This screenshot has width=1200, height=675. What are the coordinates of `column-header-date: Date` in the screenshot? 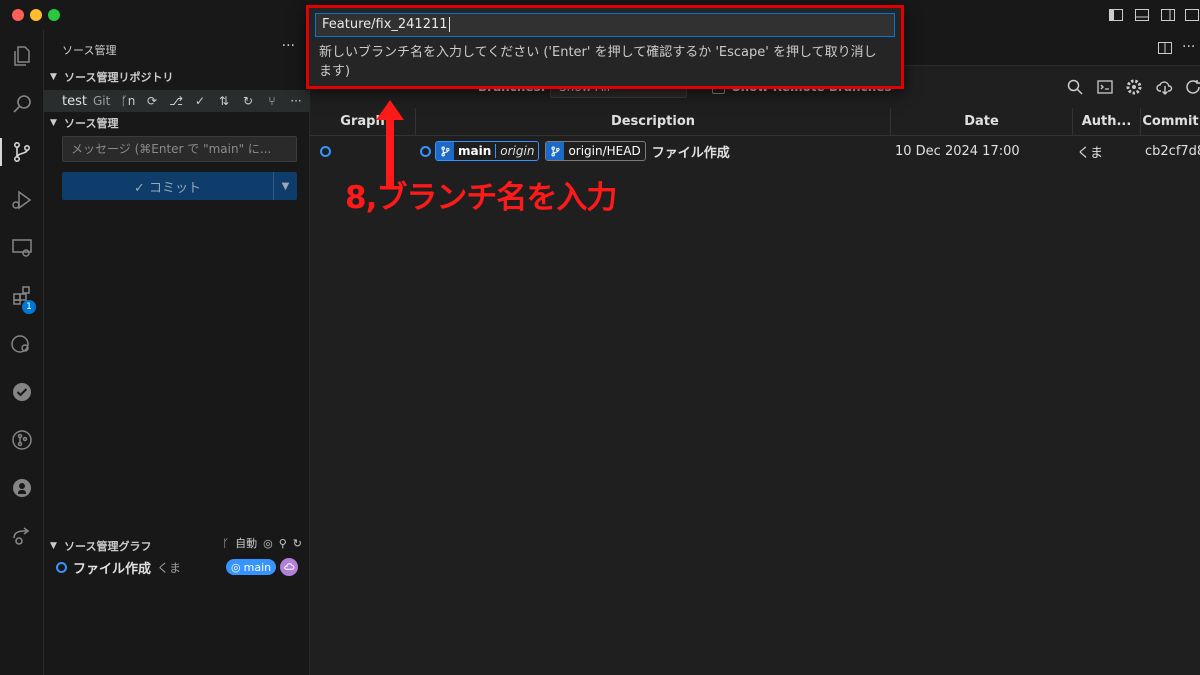 It's located at (982, 122).